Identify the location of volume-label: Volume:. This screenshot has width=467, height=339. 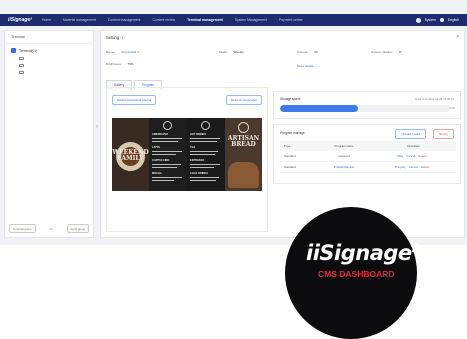
(303, 52).